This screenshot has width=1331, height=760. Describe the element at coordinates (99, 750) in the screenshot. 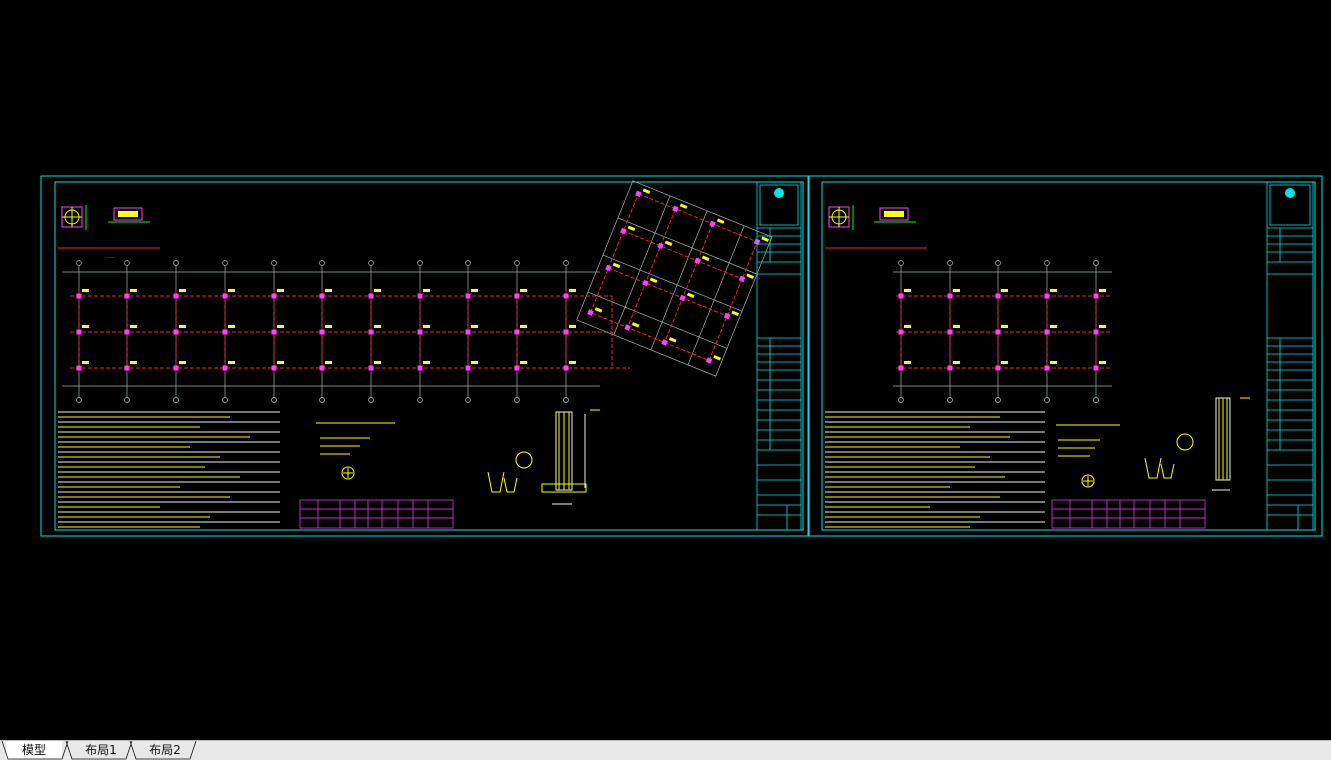

I see `tab-outlines` at that location.